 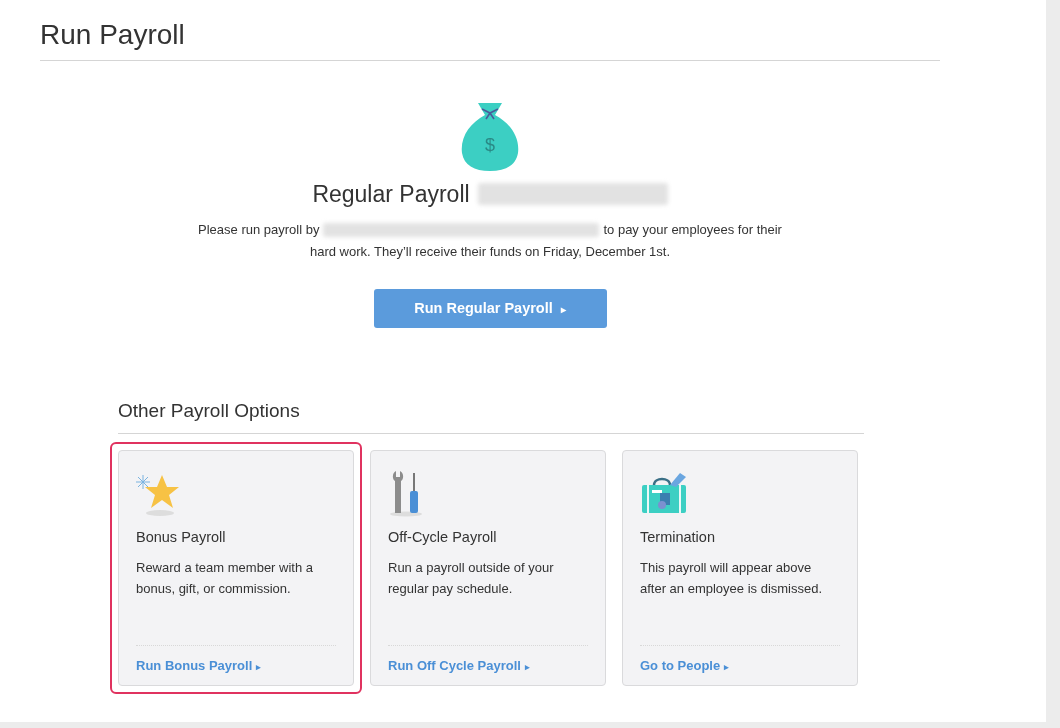 What do you see at coordinates (490, 309) in the screenshot?
I see `run-regular-payroll-button: Run Regular Payroll ▸` at bounding box center [490, 309].